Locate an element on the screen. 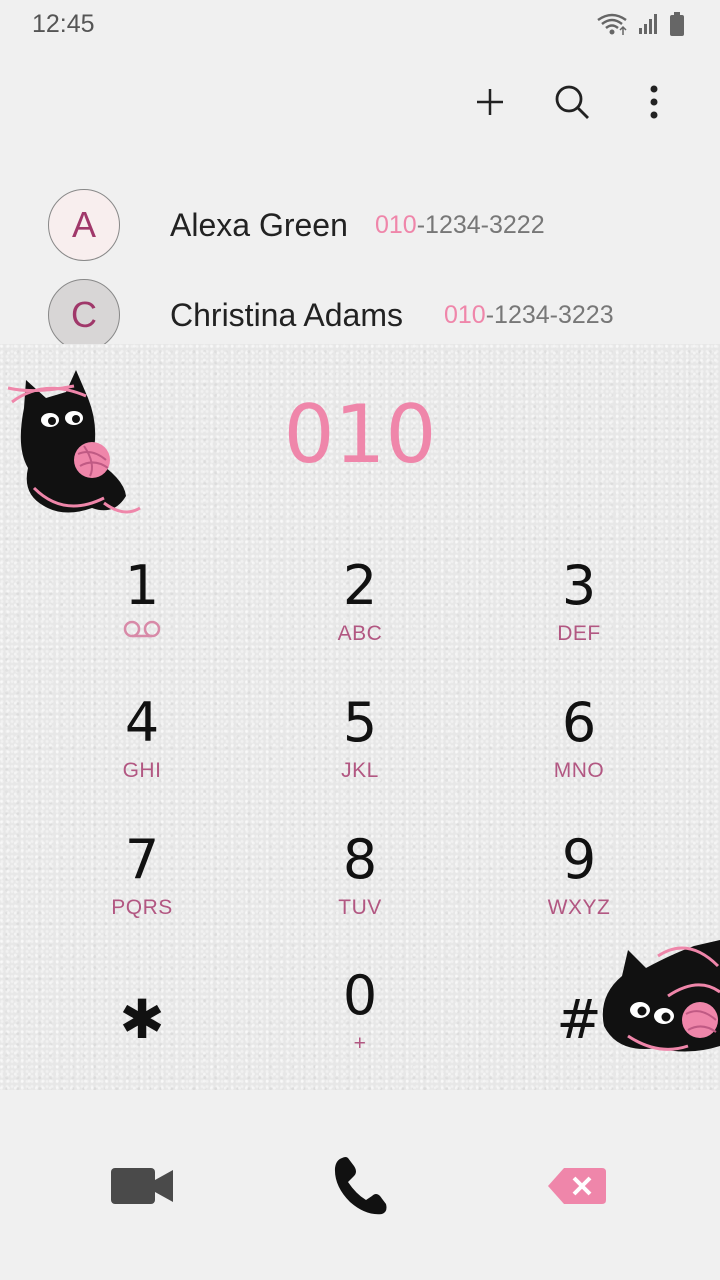 This screenshot has width=720, height=1280. key-3: 3 DEF is located at coordinates (579, 616).